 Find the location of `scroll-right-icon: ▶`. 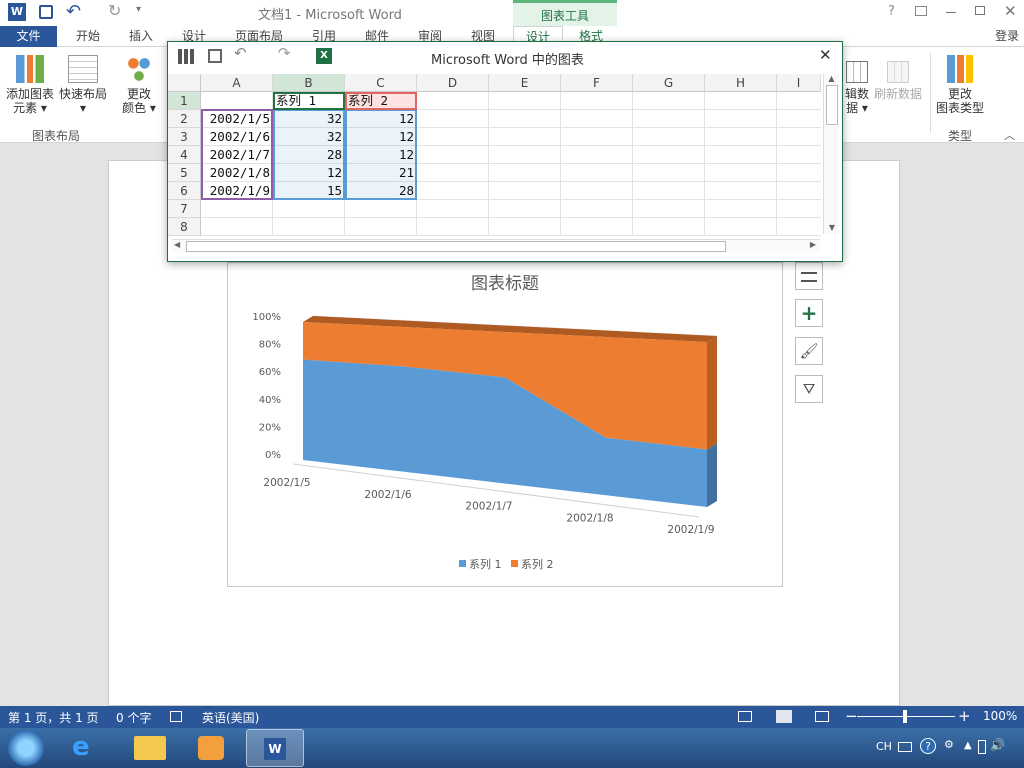

scroll-right-icon: ▶ is located at coordinates (813, 244).